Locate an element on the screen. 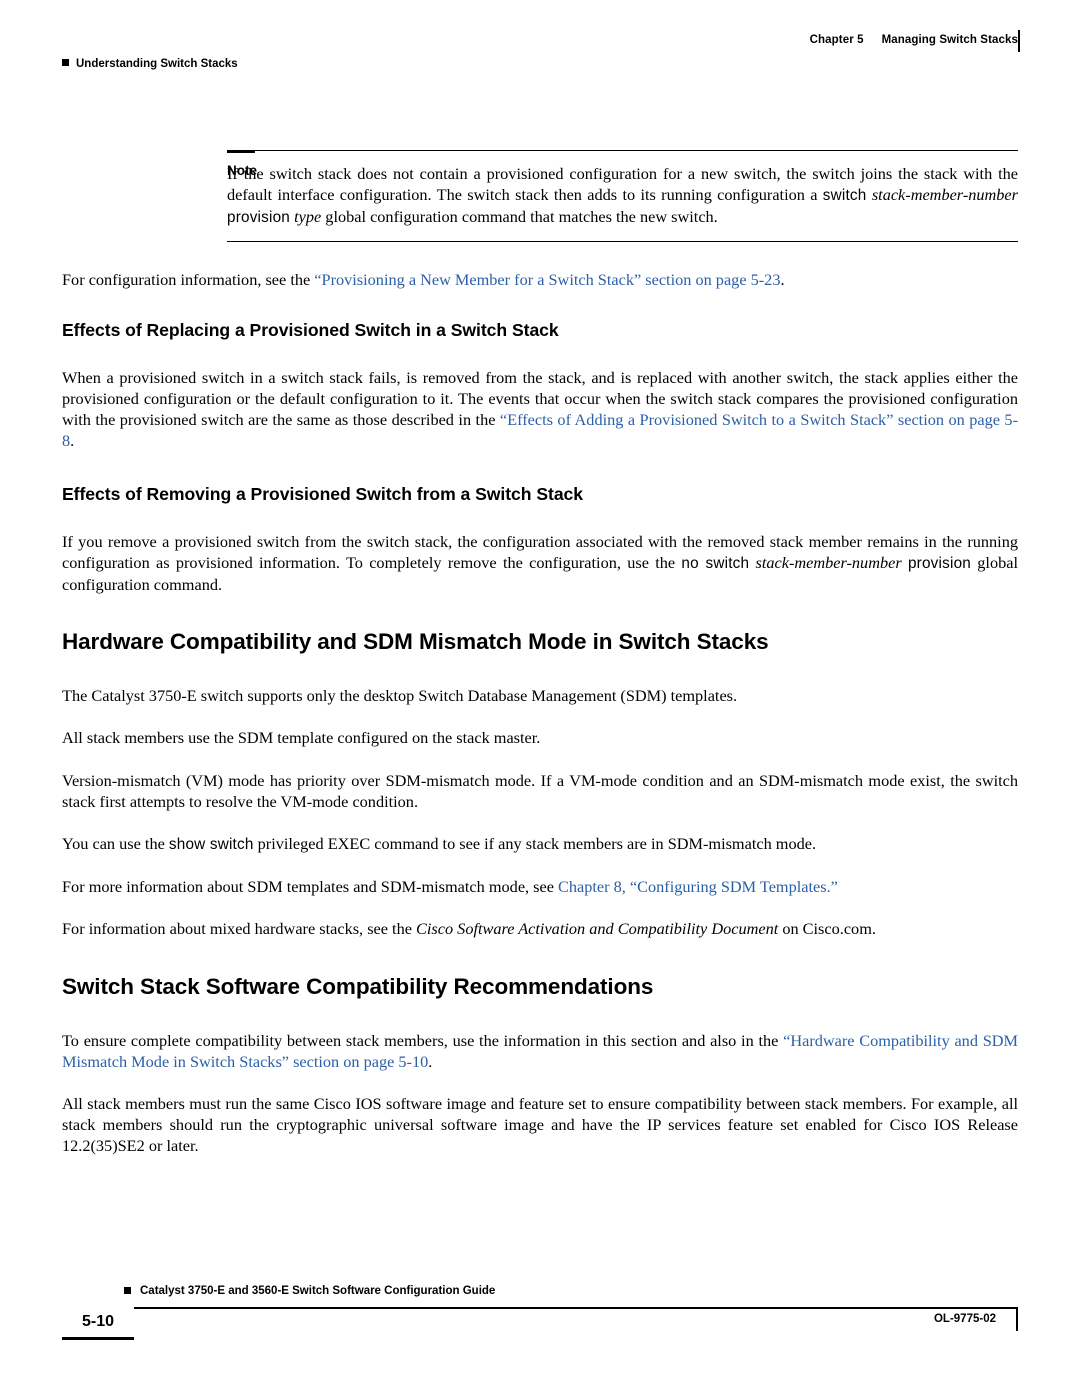 The height and width of the screenshot is (1397, 1080). config-info-text-post: . is located at coordinates (782, 279).